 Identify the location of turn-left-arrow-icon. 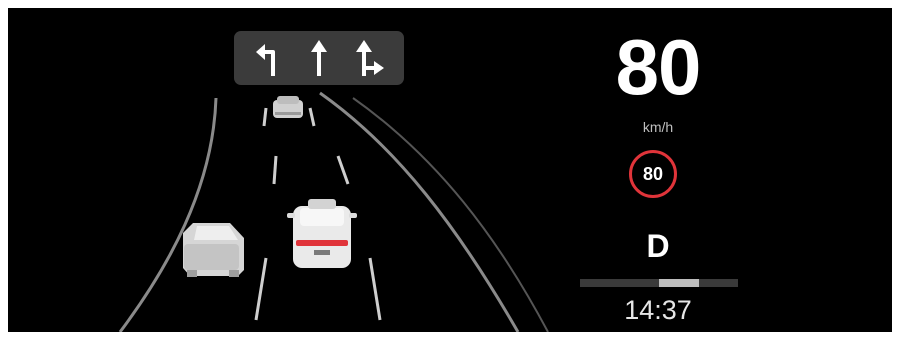
(268, 58).